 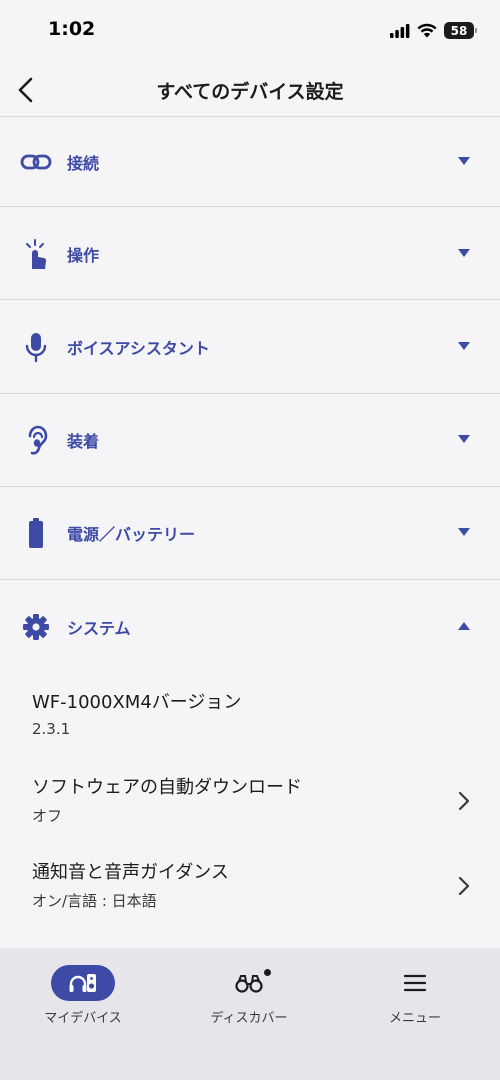 I want to click on tab-label: メニュー, so click(x=414, y=1018).